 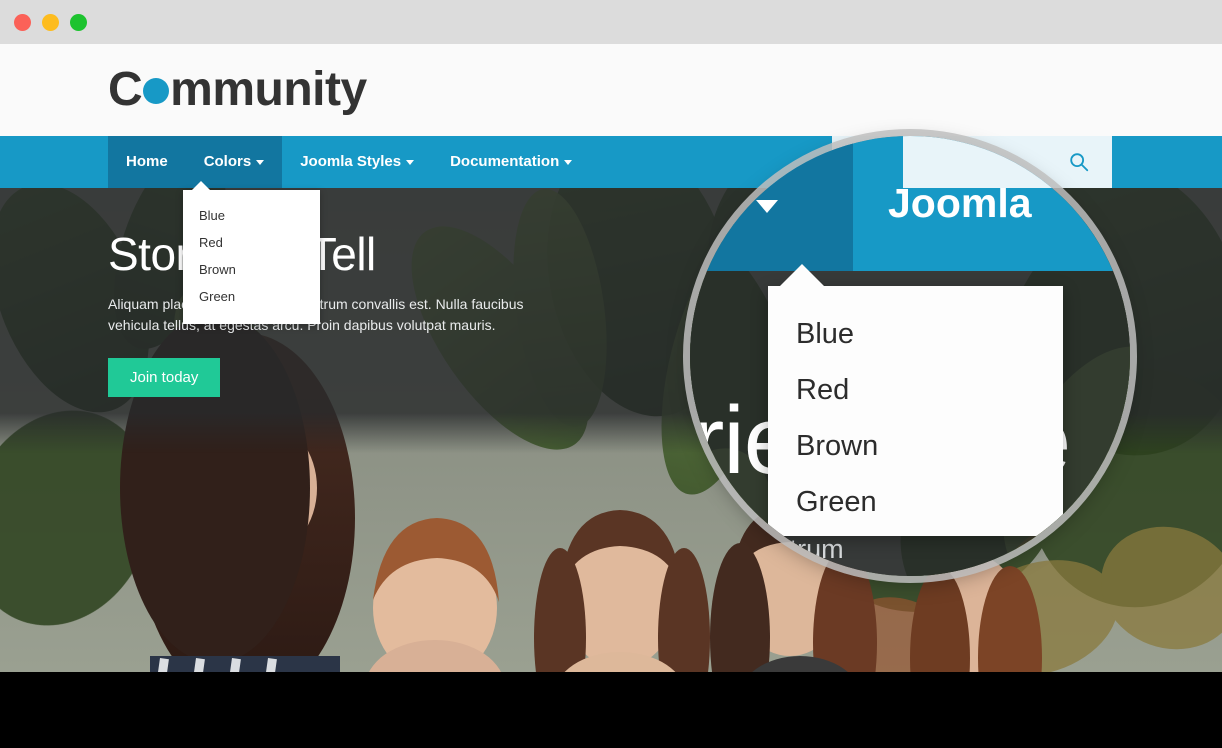 What do you see at coordinates (125, 89) in the screenshot?
I see `logo-text-before: C` at bounding box center [125, 89].